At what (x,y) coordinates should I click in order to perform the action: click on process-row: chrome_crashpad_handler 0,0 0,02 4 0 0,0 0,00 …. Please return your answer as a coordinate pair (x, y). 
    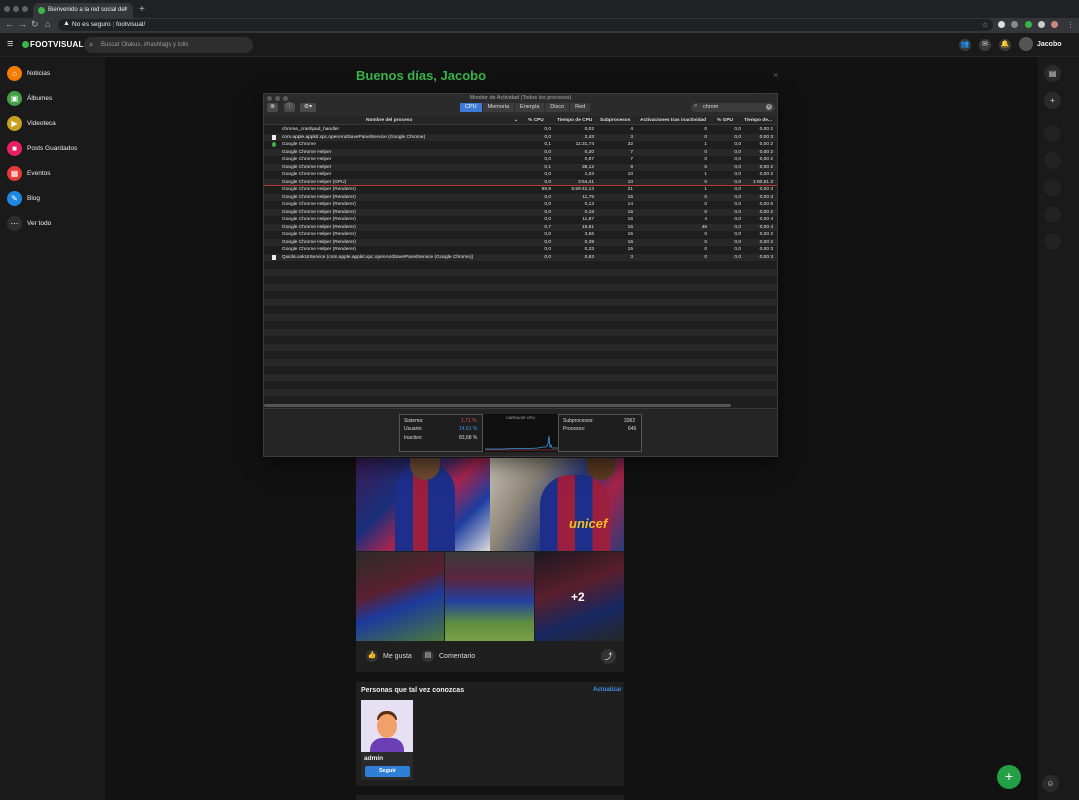
    Looking at the image, I should click on (520, 130).